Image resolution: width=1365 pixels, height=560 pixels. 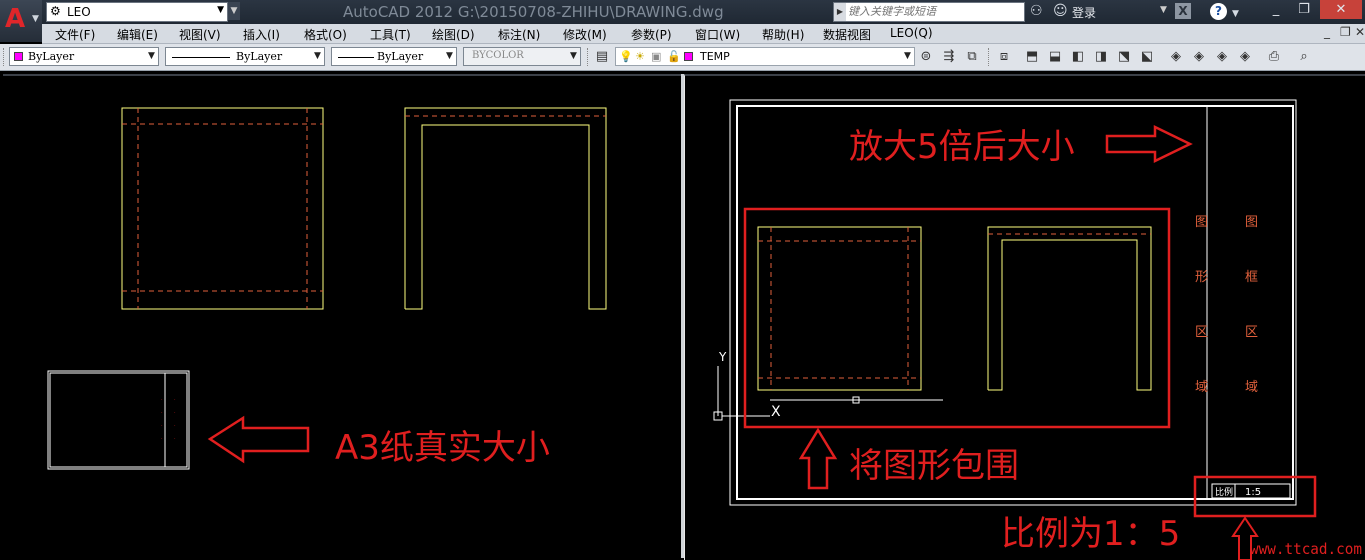 I want to click on scaled-u-part, so click(x=1069, y=308).